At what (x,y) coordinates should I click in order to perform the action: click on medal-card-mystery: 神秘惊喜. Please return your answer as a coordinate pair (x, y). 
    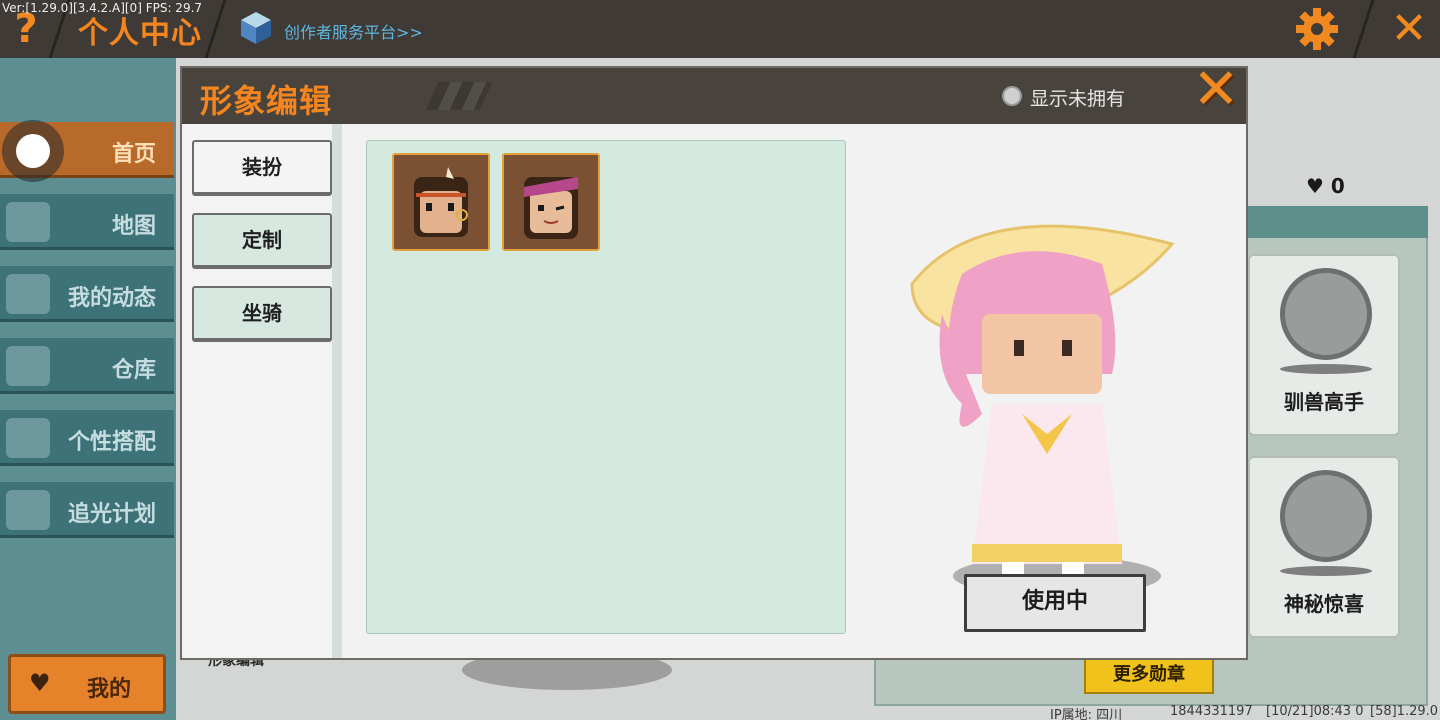
    Looking at the image, I should click on (1324, 547).